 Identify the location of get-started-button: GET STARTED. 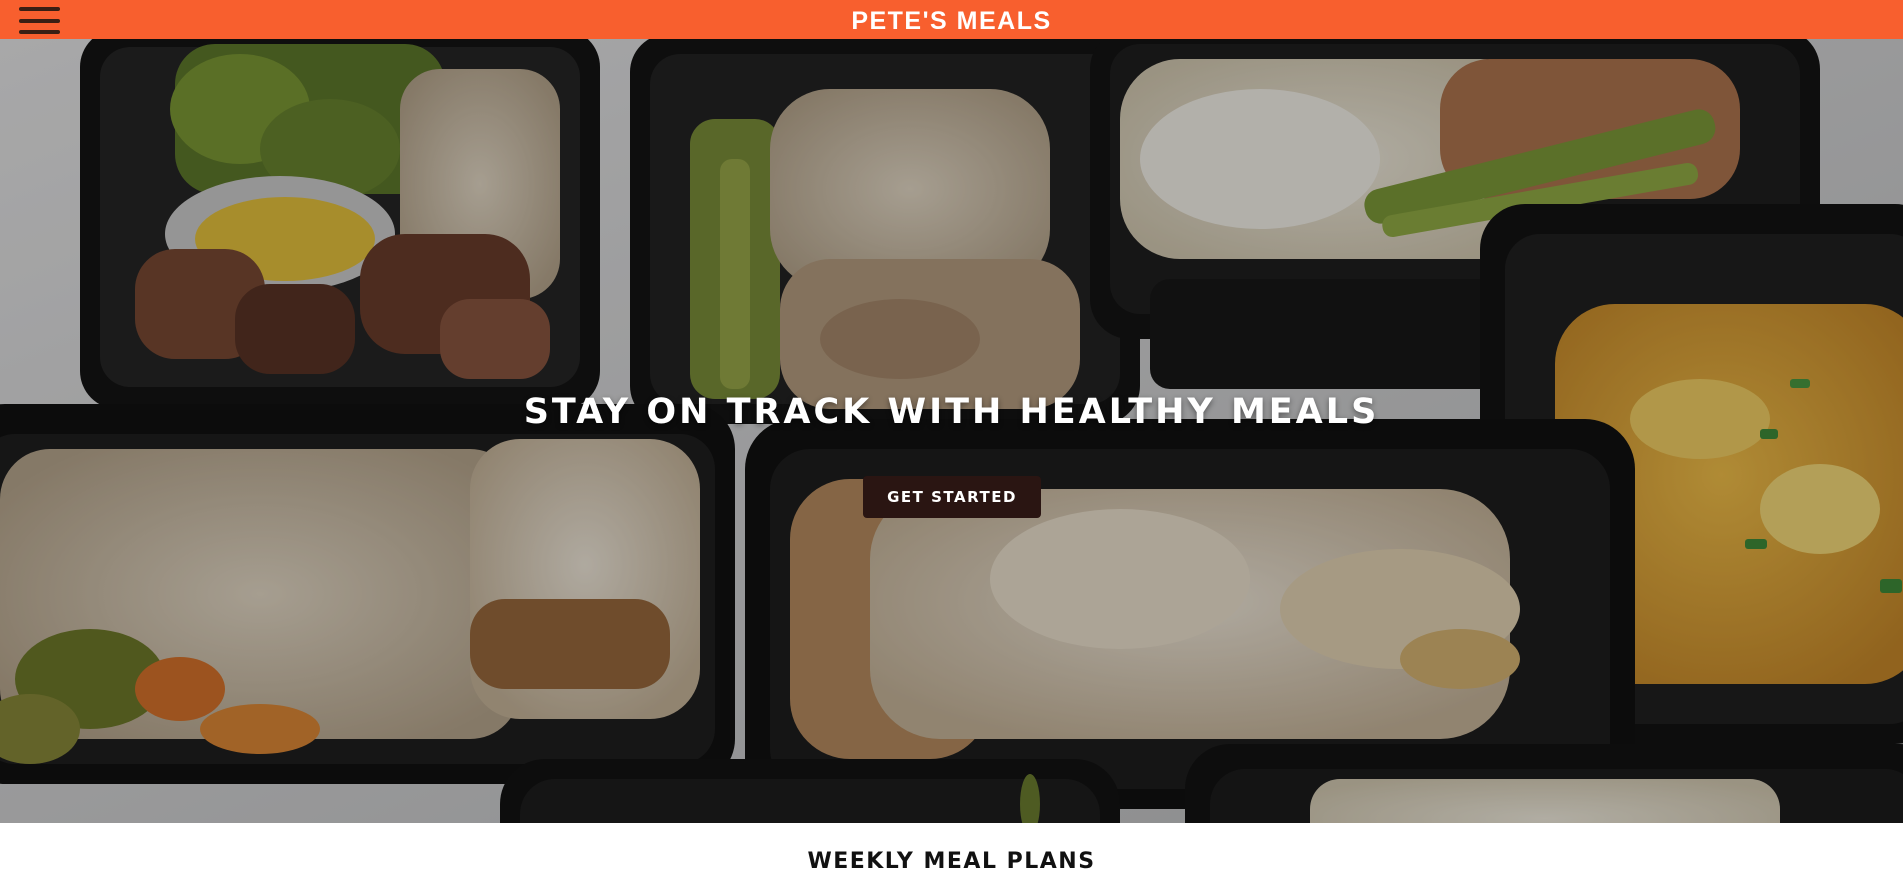
(952, 497).